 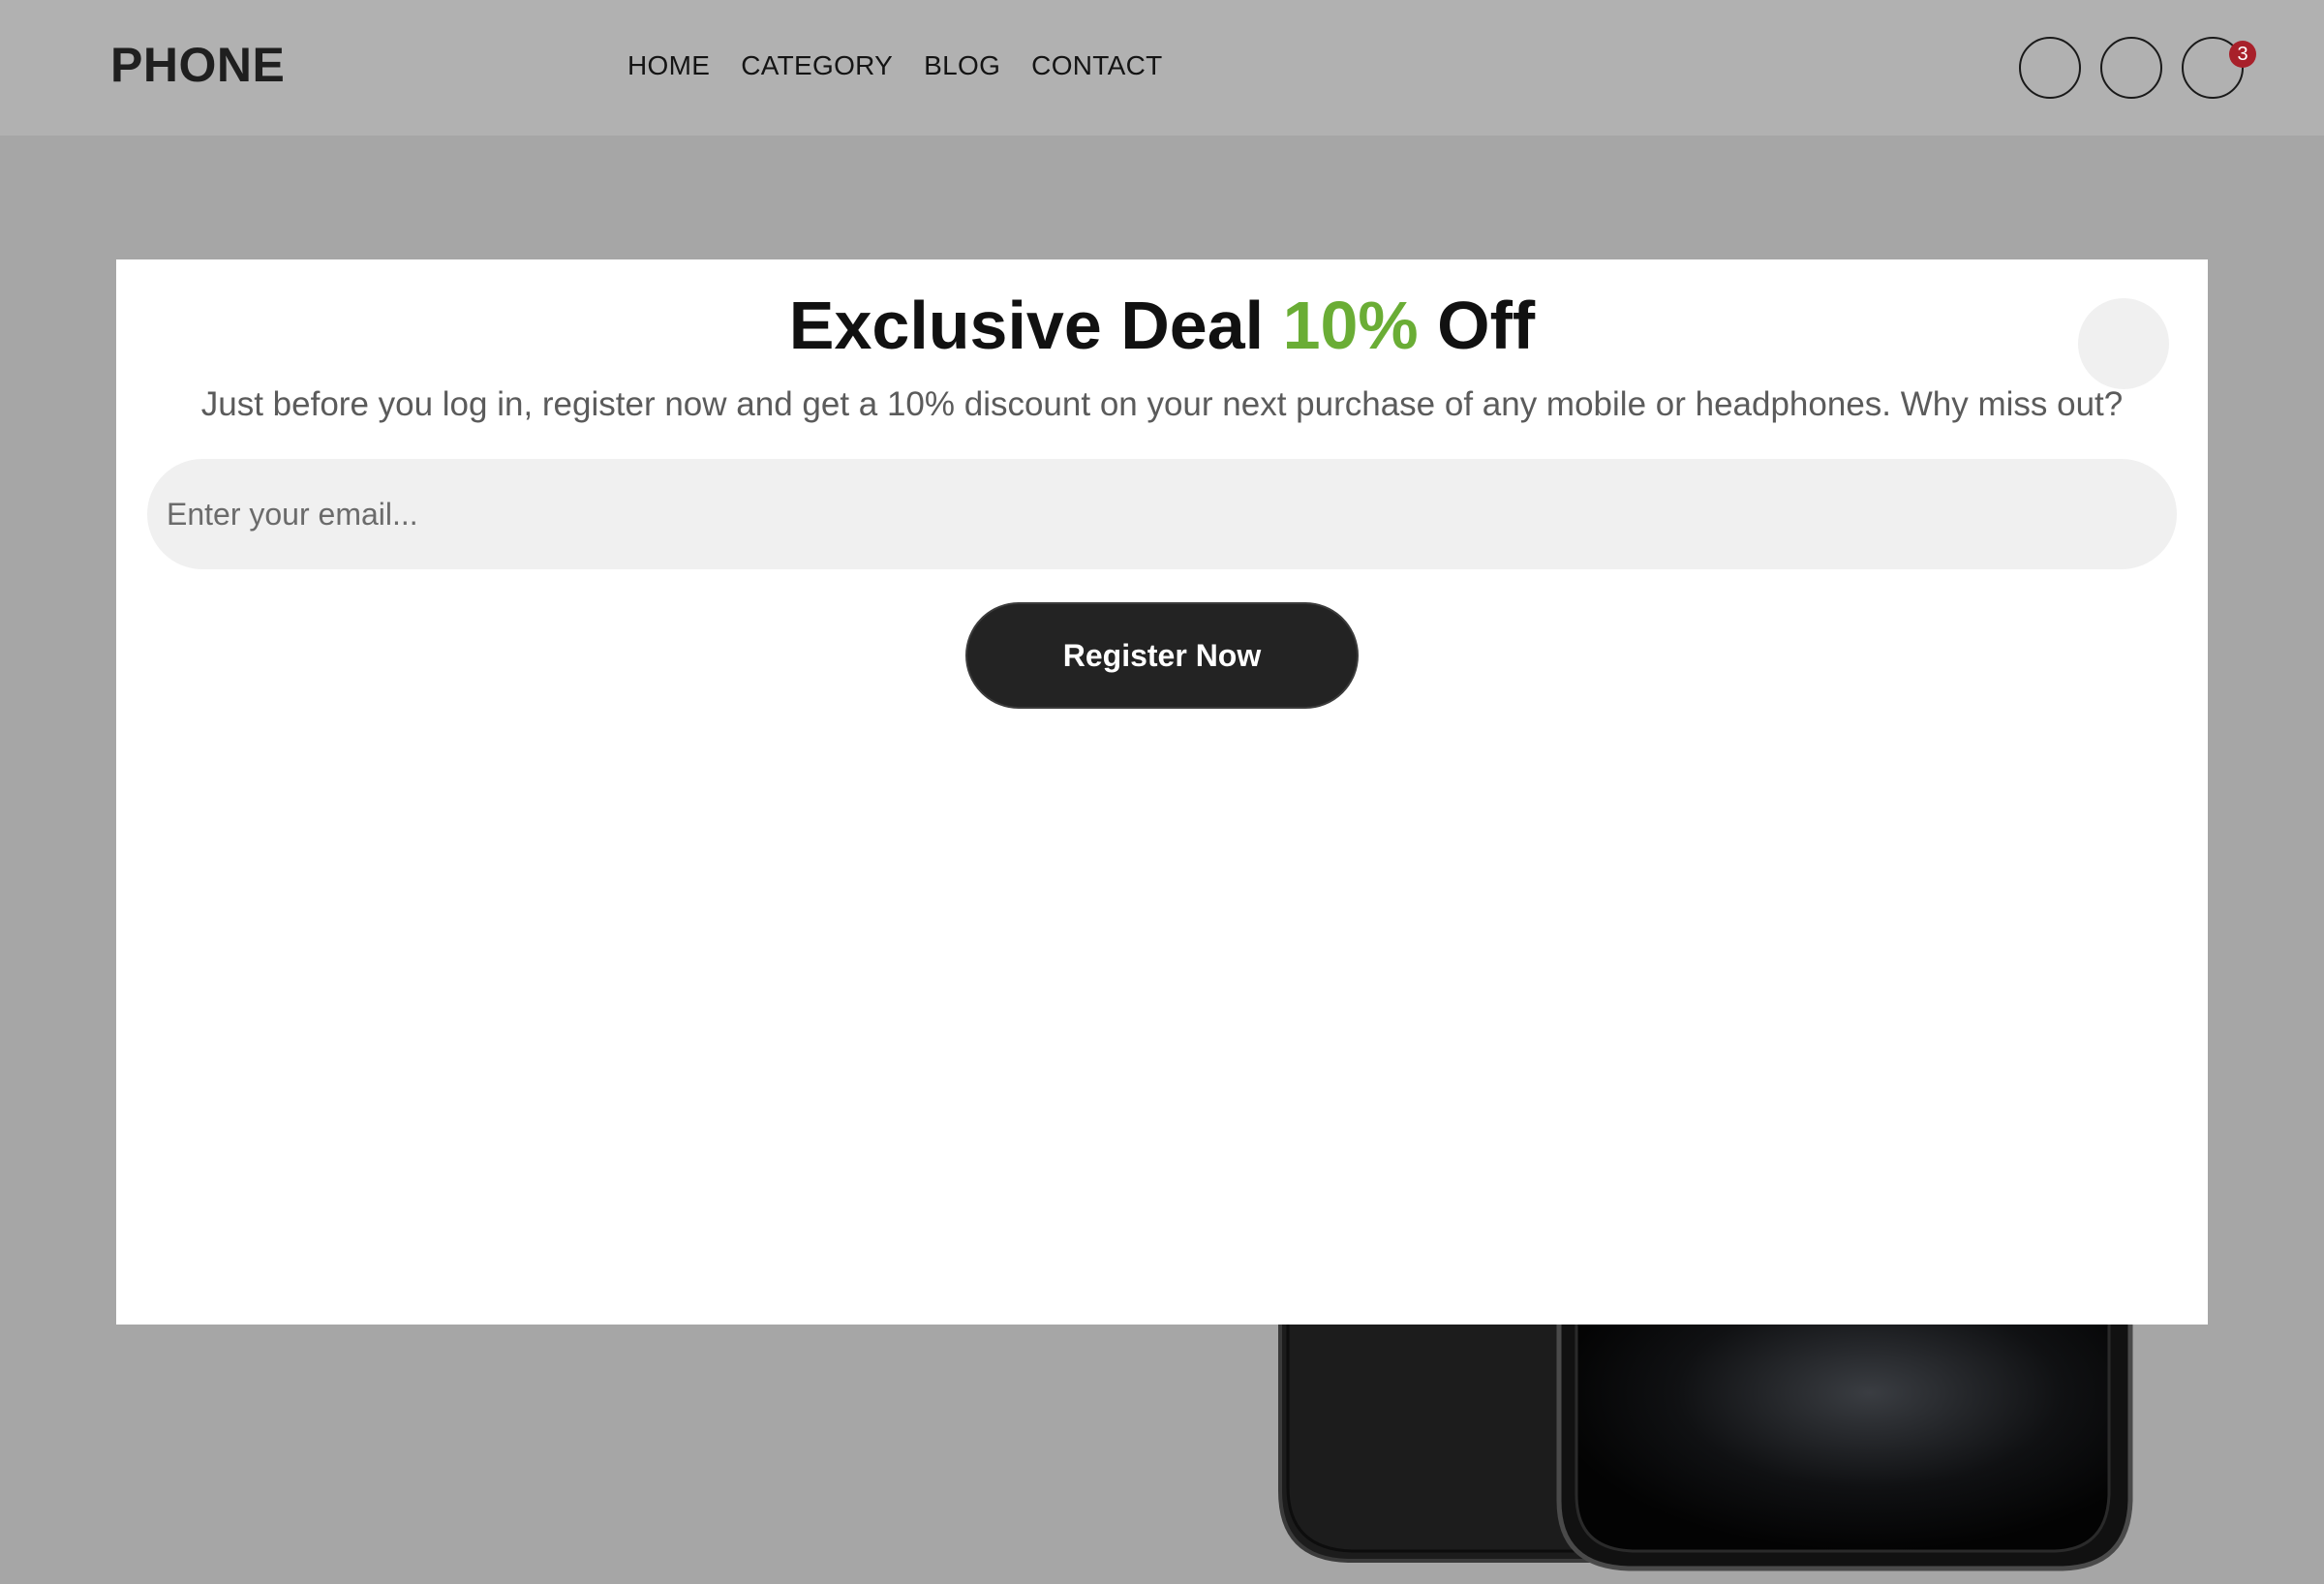 I want to click on nav-category: CATEGORY, so click(x=817, y=65).